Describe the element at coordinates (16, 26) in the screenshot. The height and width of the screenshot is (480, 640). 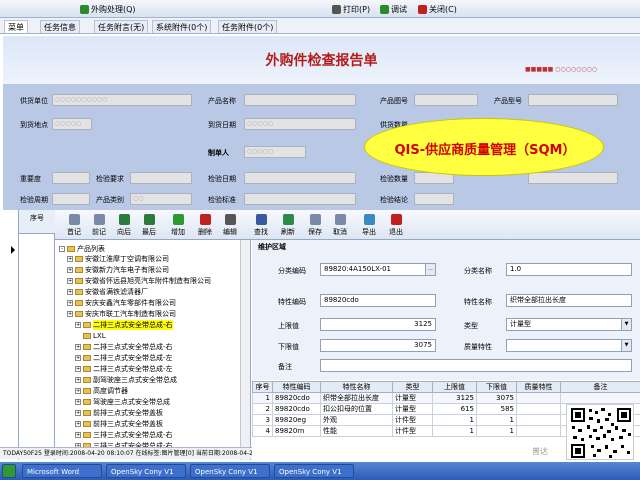
I see `tab-menu: 菜单` at that location.